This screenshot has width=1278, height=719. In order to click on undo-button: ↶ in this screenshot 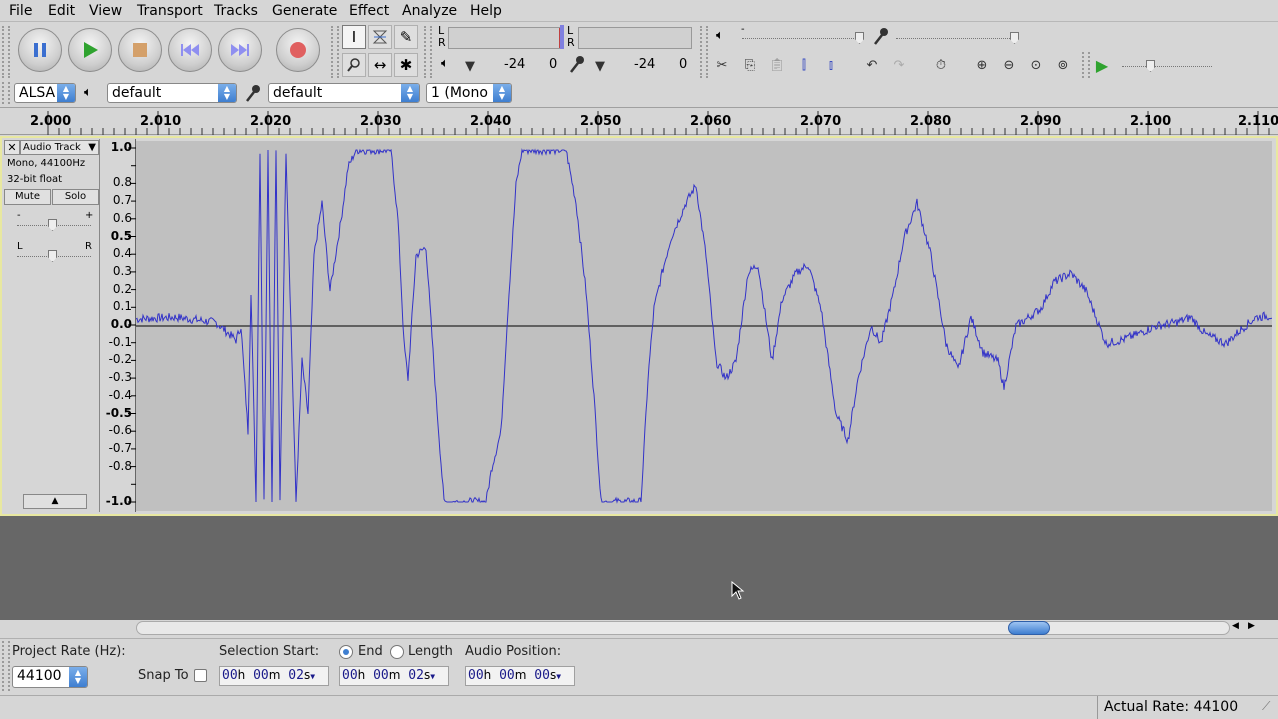, I will do `click(872, 65)`.